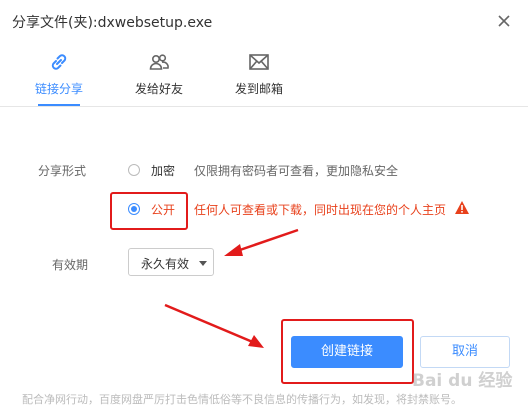 This screenshot has width=528, height=413. What do you see at coordinates (462, 381) in the screenshot?
I see `watermark: Bai du 经验` at bounding box center [462, 381].